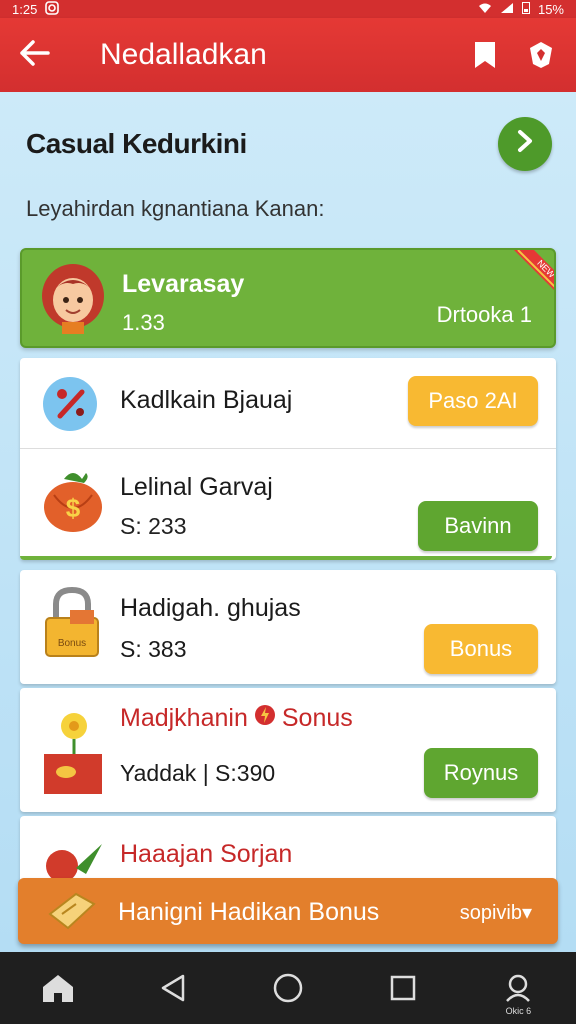  I want to click on item-label: Lelinal Garvaj, so click(196, 487).